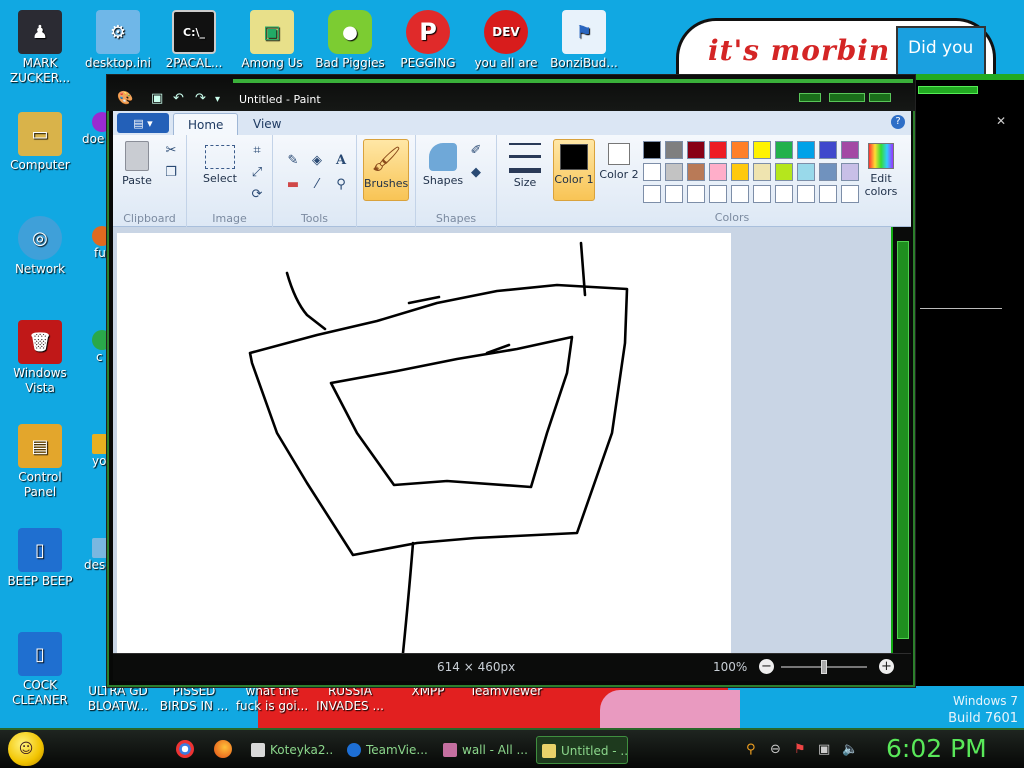 The image size is (1024, 768). Describe the element at coordinates (476, 172) in the screenshot. I see `fill-shape-icon: ◆` at that location.